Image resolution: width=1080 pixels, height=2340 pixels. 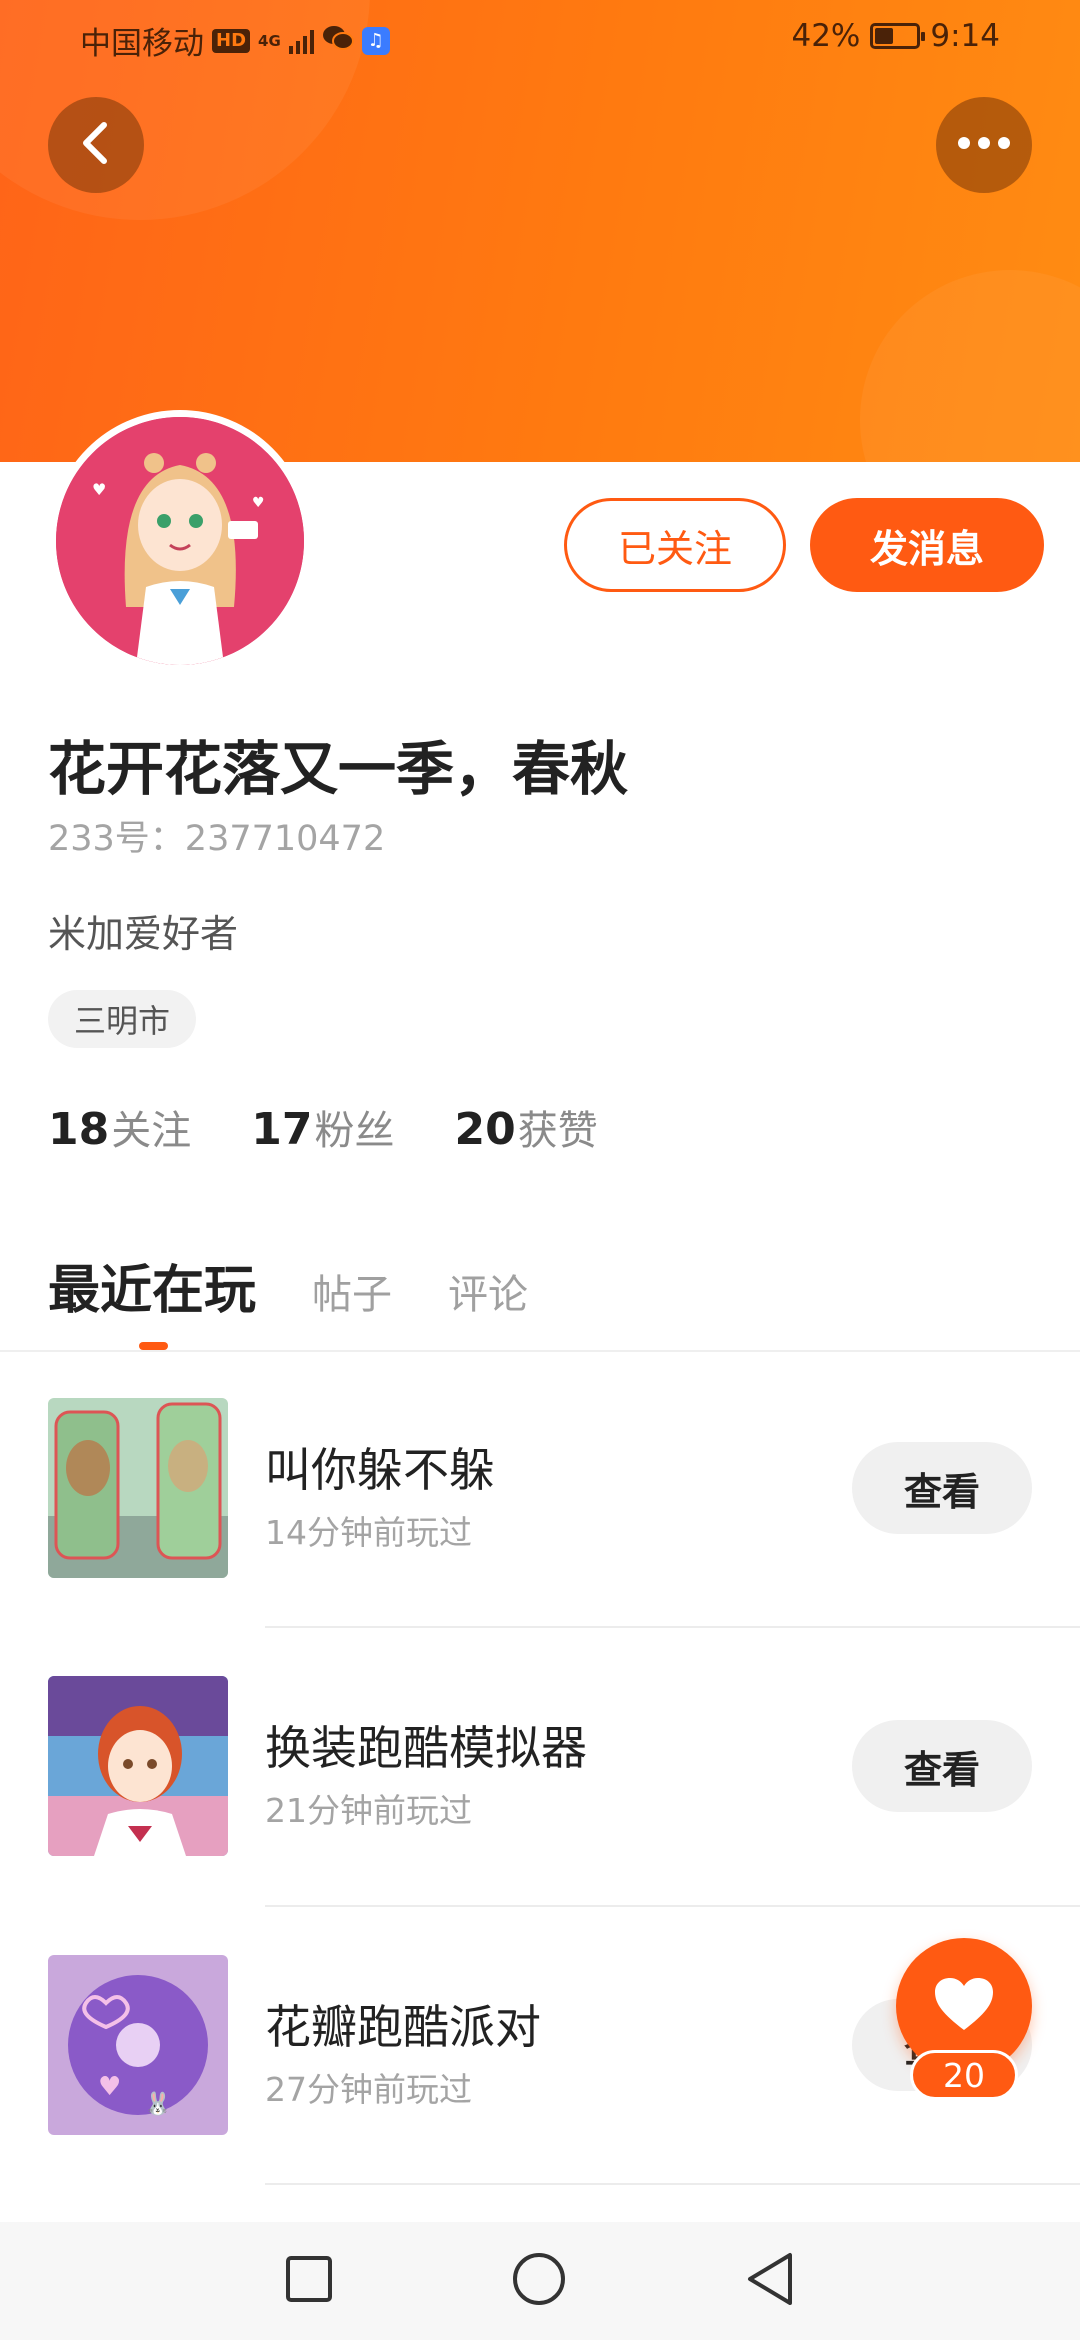 I want to click on music-app-icon: ♫, so click(x=375, y=40).